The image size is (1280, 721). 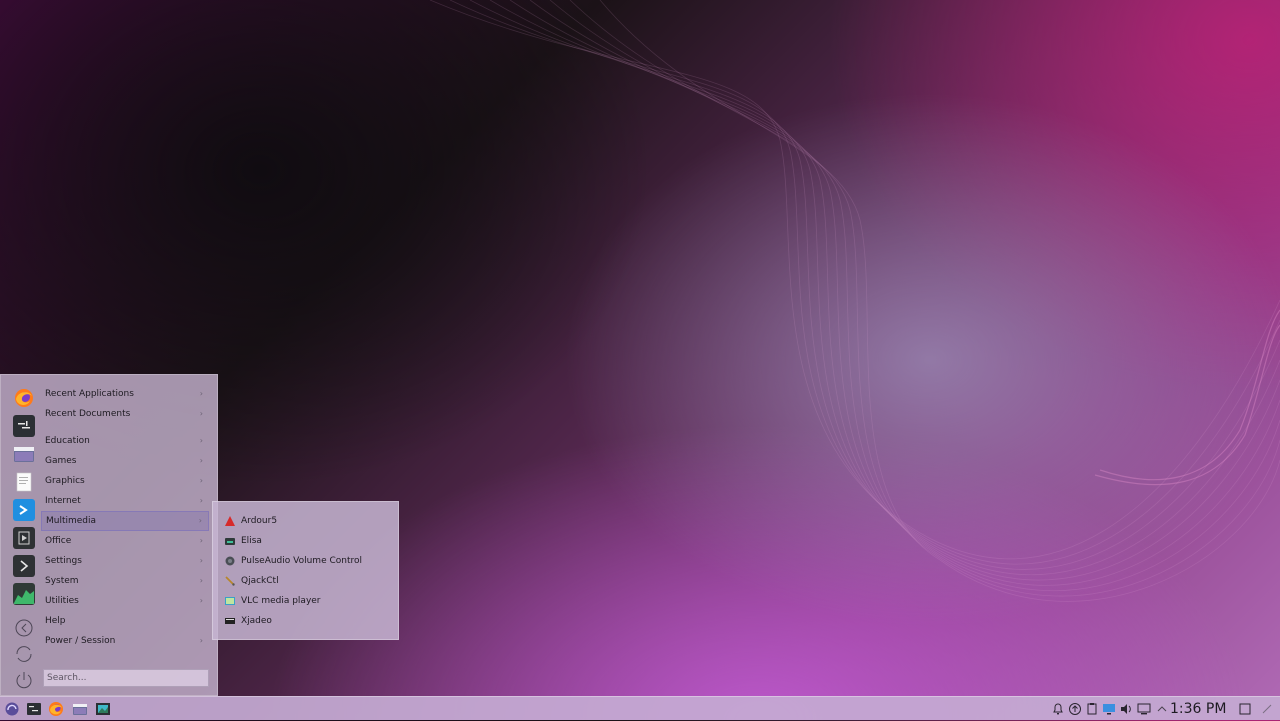 What do you see at coordinates (1162, 709) in the screenshot?
I see `expand-tray-icon` at bounding box center [1162, 709].